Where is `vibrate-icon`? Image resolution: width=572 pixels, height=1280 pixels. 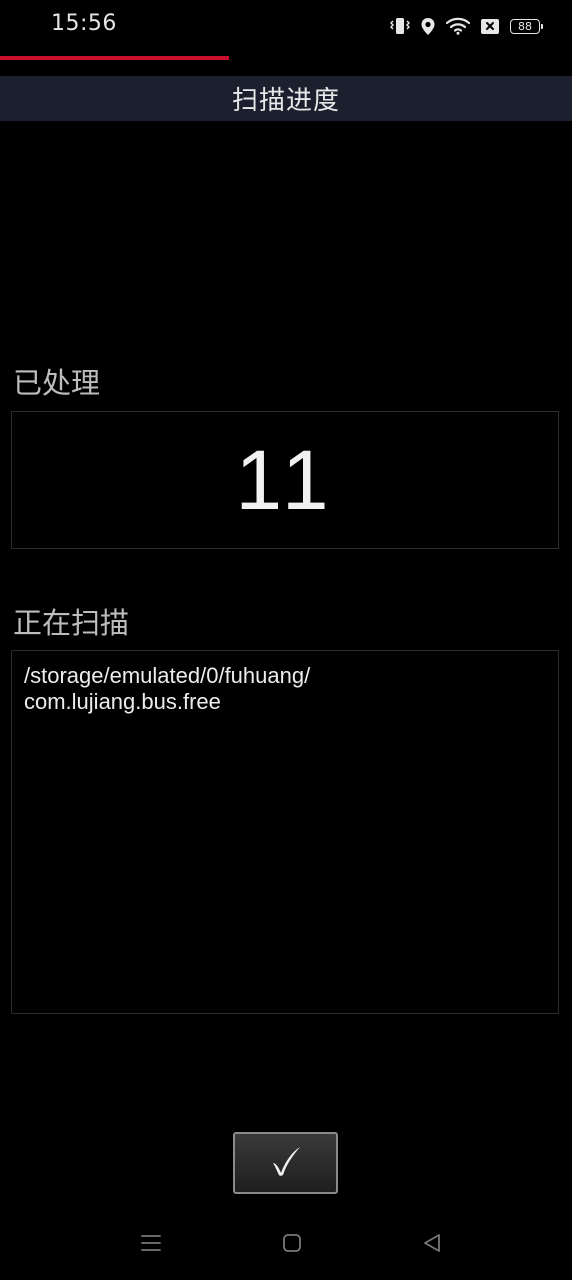 vibrate-icon is located at coordinates (400, 26).